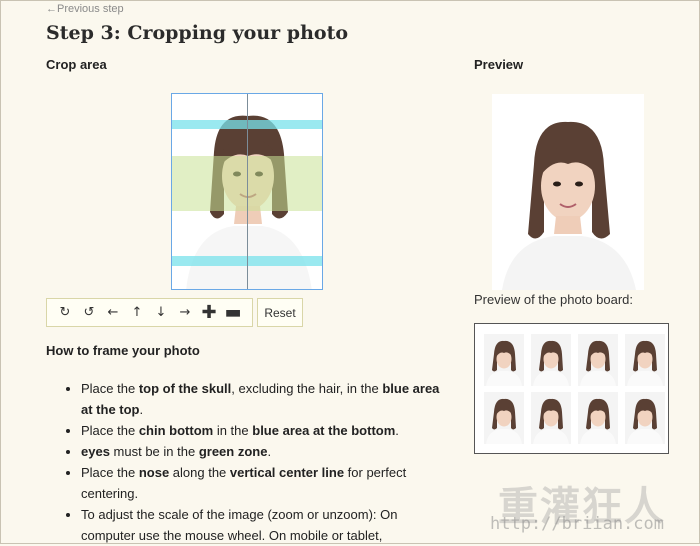 This screenshot has height=546, width=700. I want to click on crop-area, so click(247, 191).